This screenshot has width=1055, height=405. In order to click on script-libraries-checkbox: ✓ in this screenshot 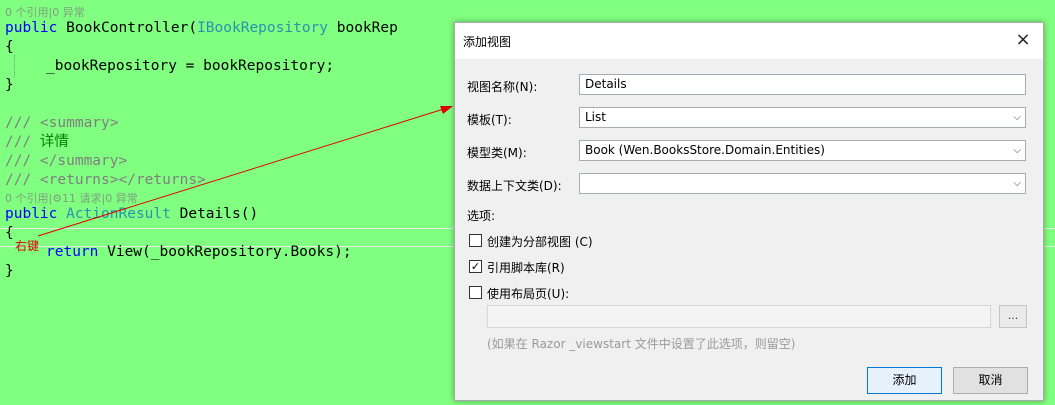, I will do `click(475, 266)`.